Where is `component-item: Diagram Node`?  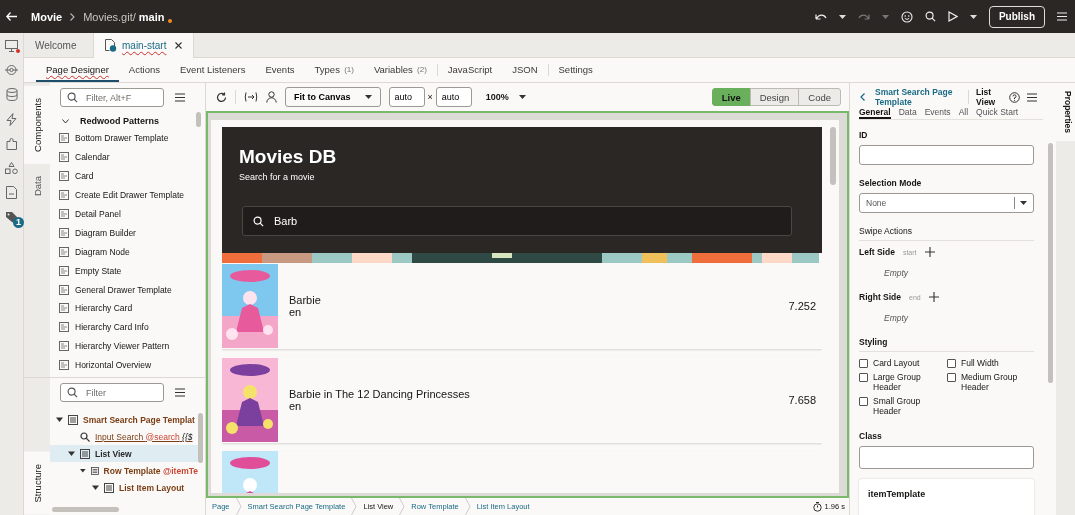 component-item: Diagram Node is located at coordinates (127, 252).